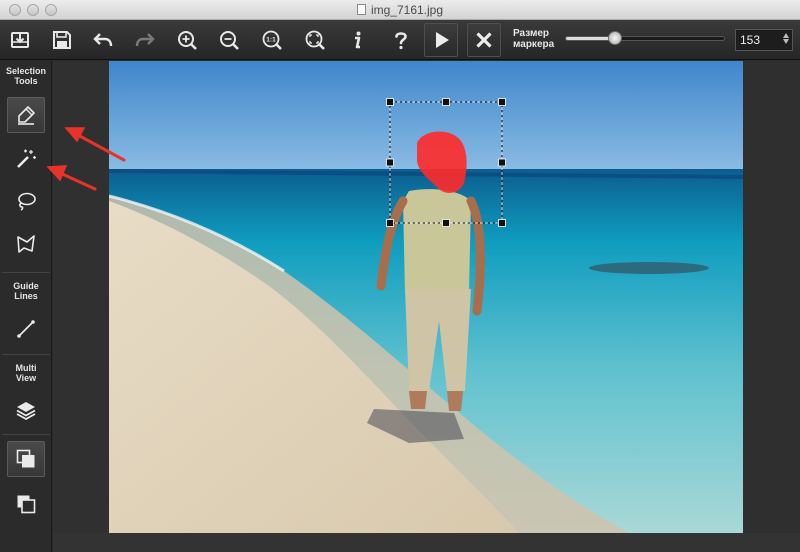 This screenshot has height=552, width=800. Describe the element at coordinates (534, 44) in the screenshot. I see `marker-size-label-line2: маркера` at that location.